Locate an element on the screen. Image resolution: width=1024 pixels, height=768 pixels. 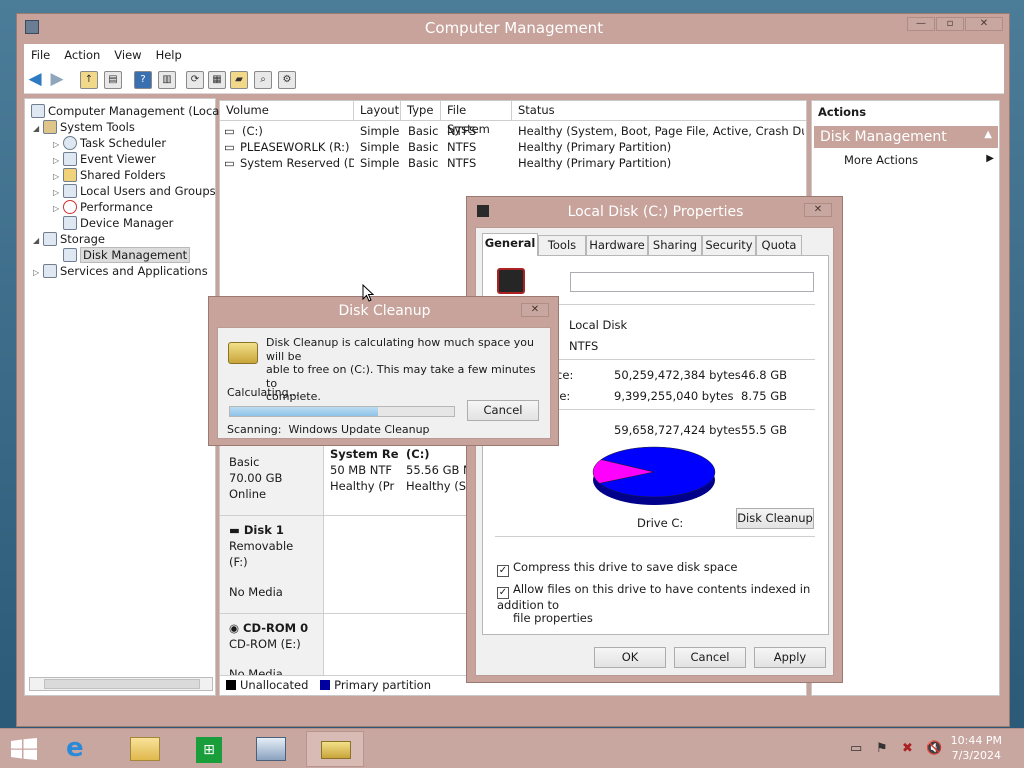
action-center-flag-icon: ⚑ is located at coordinates (882, 748).